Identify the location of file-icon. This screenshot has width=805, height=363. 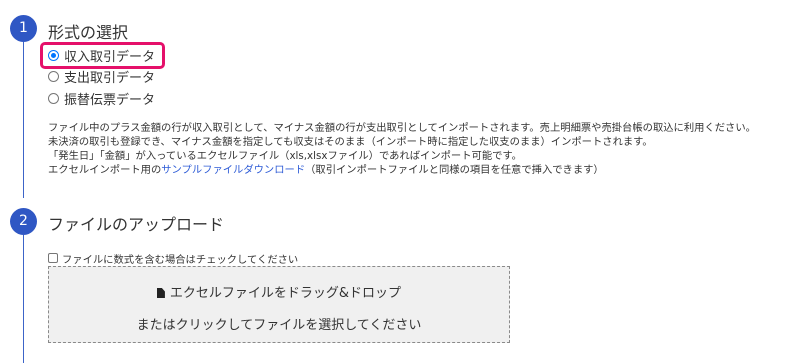
(160, 293).